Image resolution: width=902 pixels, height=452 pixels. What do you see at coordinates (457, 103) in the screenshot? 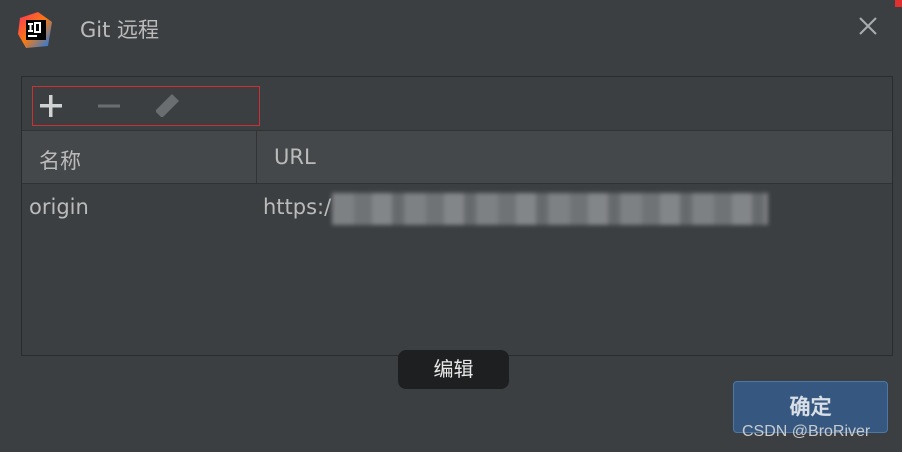
I see `table-toolbar` at bounding box center [457, 103].